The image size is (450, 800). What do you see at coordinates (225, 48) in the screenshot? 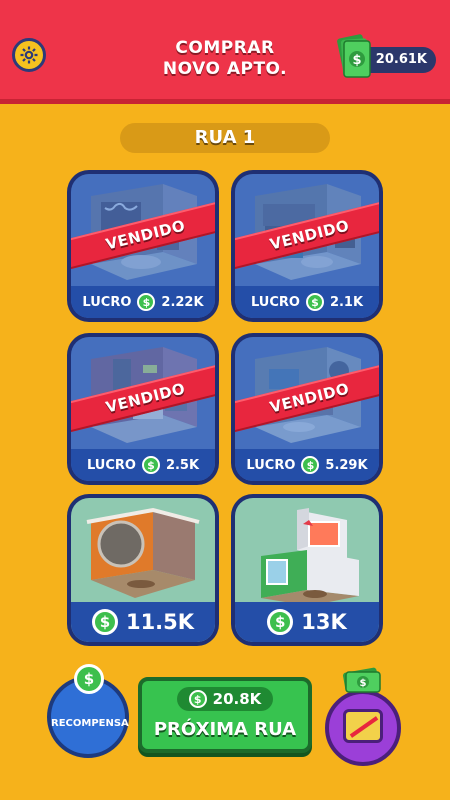
I see `title-line-1: COMPRAR` at bounding box center [225, 48].